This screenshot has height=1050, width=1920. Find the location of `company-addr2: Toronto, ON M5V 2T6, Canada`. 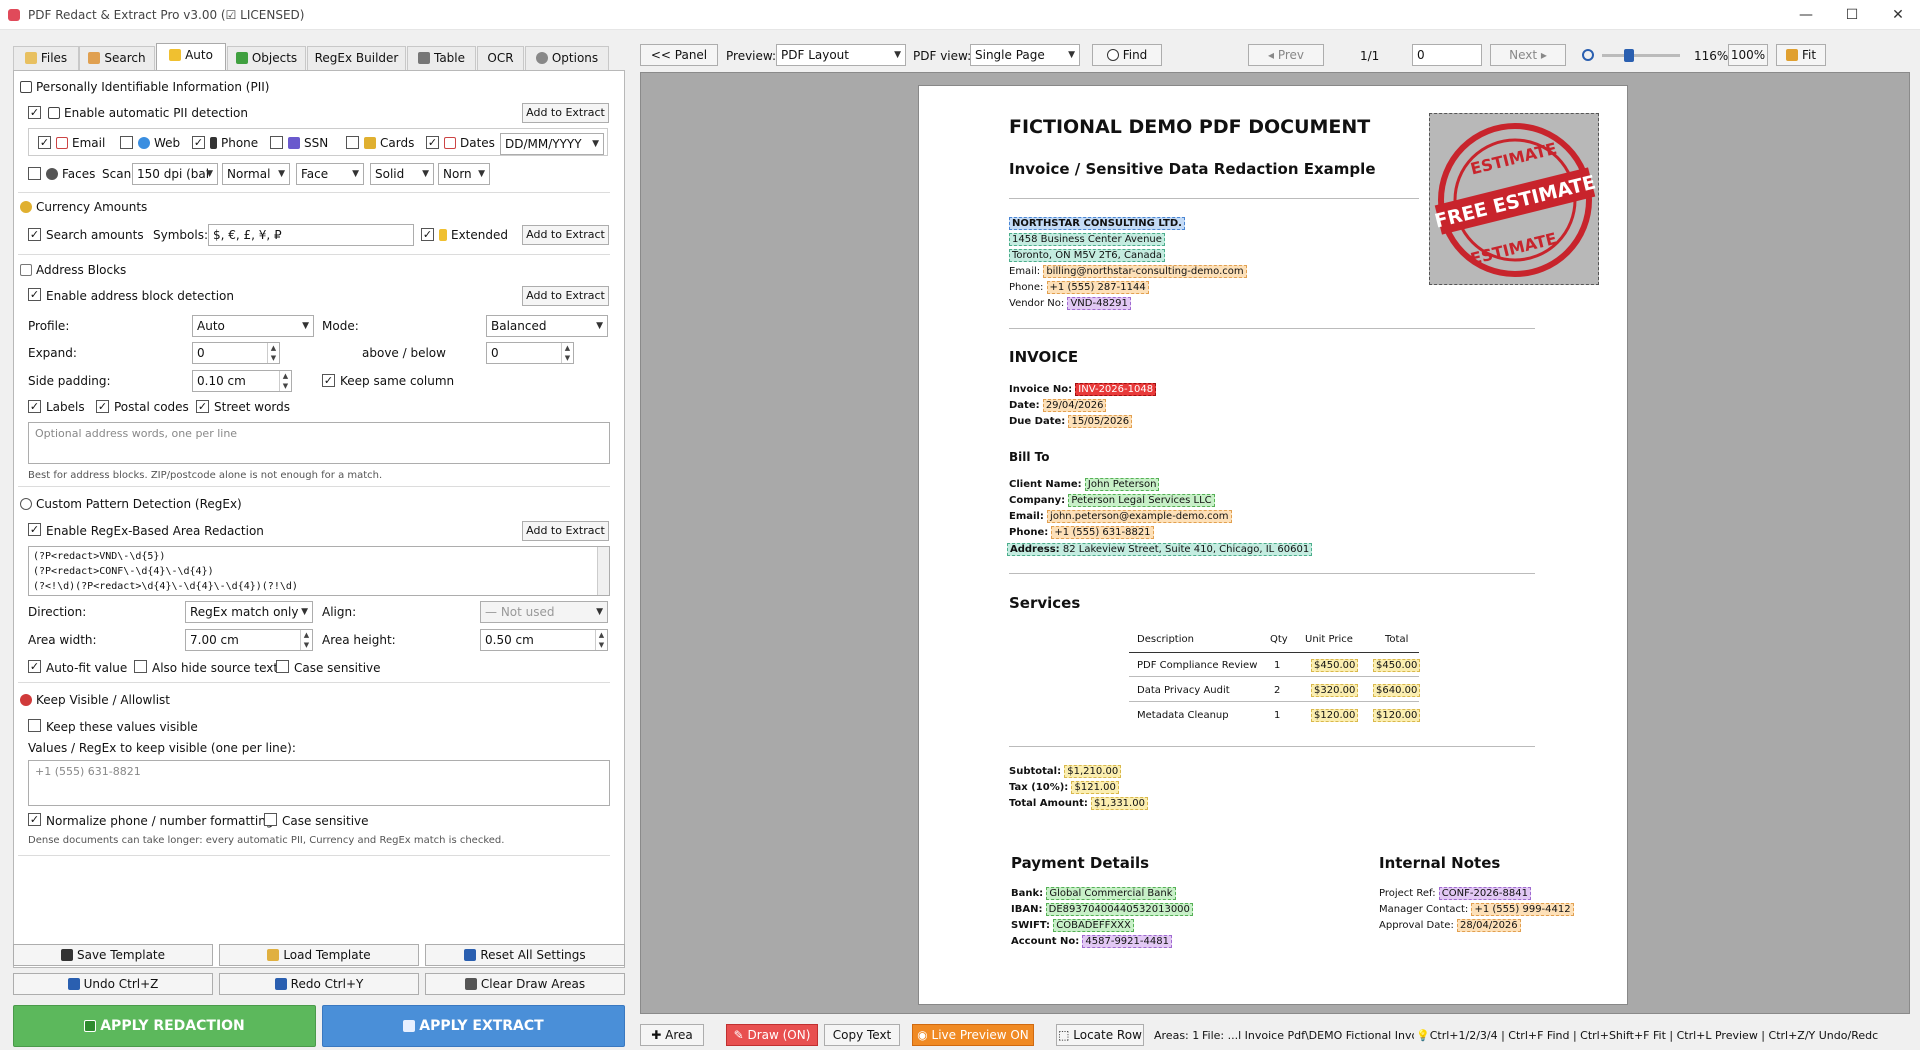

company-addr2: Toronto, ON M5V 2T6, Canada is located at coordinates (1087, 255).